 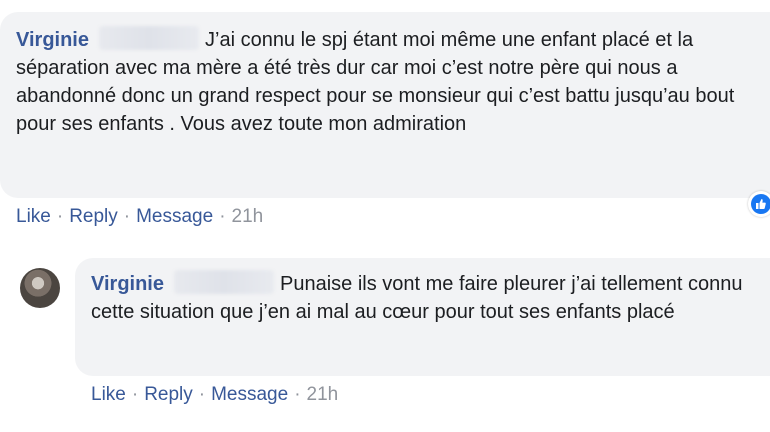 I want to click on reply-timestamp: 21h, so click(x=323, y=394).